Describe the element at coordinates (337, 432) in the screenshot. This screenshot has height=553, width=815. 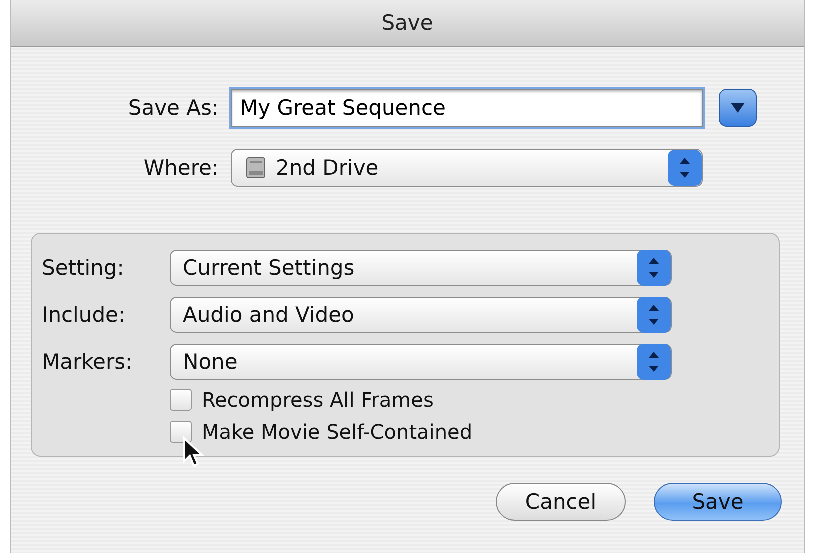
I see `checkbox-label: Make Movie Self-Contained` at that location.